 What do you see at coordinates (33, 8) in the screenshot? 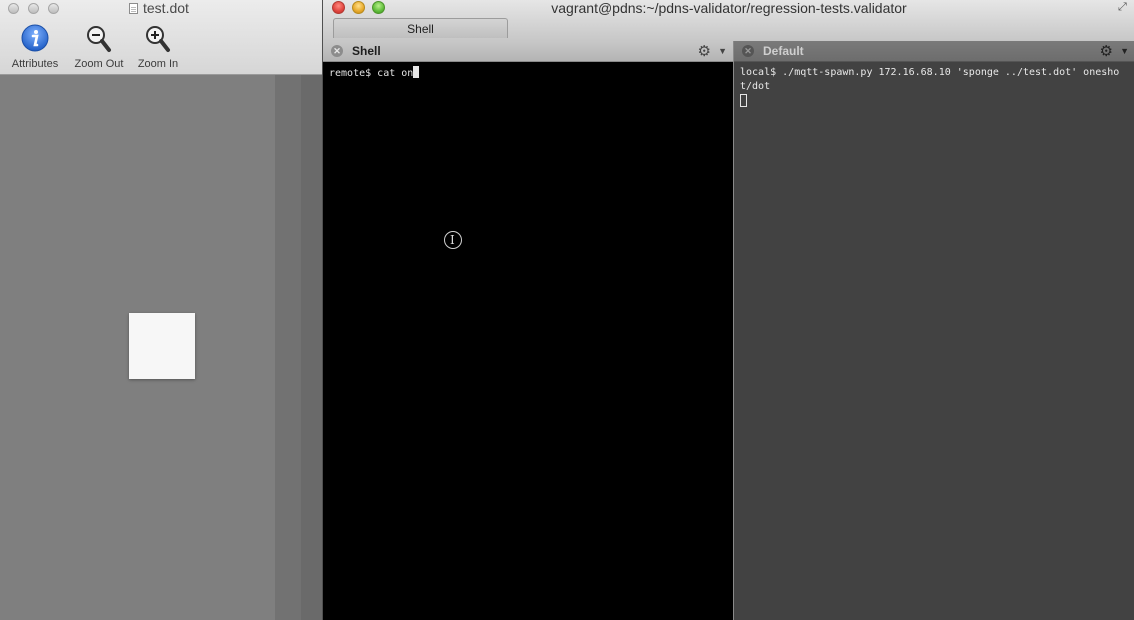
I see `viewer-minimize-button` at bounding box center [33, 8].